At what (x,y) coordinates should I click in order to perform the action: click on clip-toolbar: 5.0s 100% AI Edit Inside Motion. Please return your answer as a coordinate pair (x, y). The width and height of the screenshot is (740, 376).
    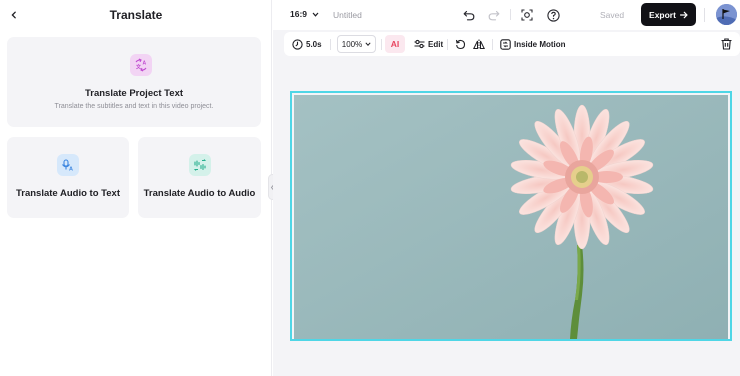
    Looking at the image, I should click on (512, 44).